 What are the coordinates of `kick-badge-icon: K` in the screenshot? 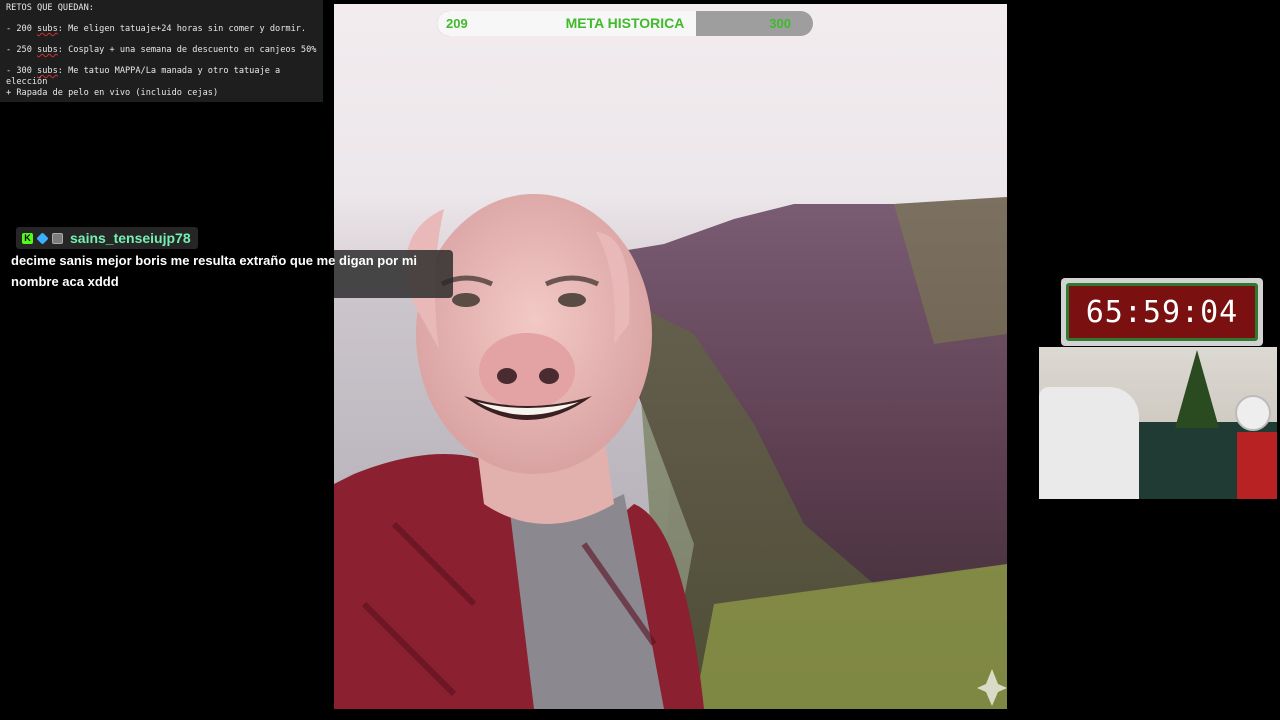 It's located at (27, 238).